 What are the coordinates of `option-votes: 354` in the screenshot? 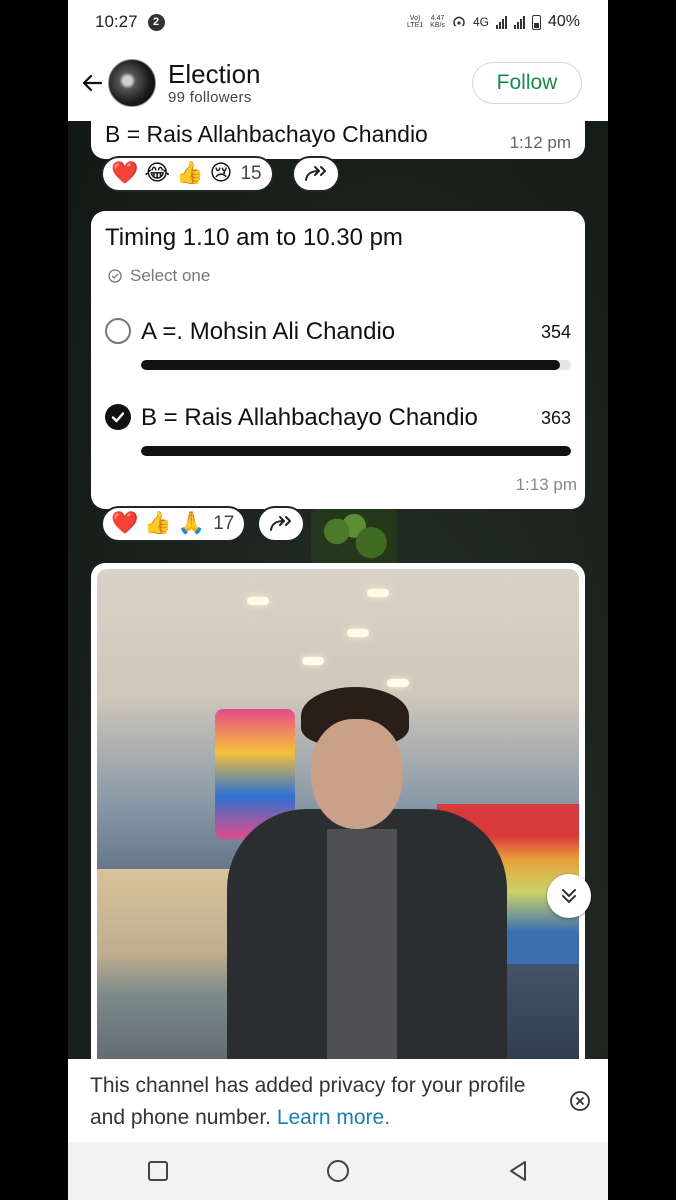 It's located at (555, 332).